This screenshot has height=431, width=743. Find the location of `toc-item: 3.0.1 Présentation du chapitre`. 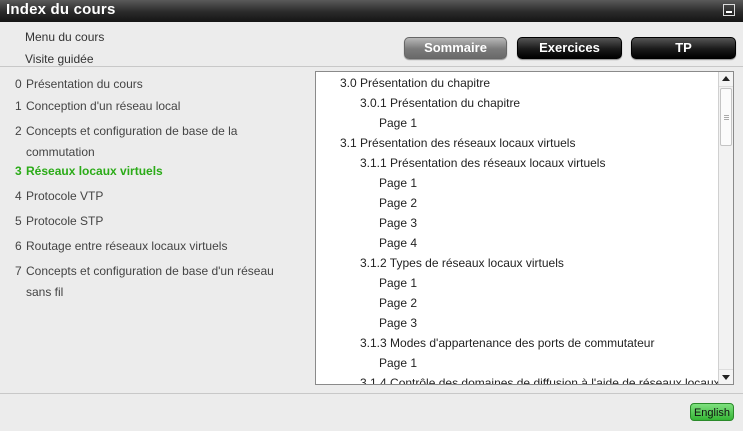

toc-item: 3.0.1 Présentation du chapitre is located at coordinates (440, 103).